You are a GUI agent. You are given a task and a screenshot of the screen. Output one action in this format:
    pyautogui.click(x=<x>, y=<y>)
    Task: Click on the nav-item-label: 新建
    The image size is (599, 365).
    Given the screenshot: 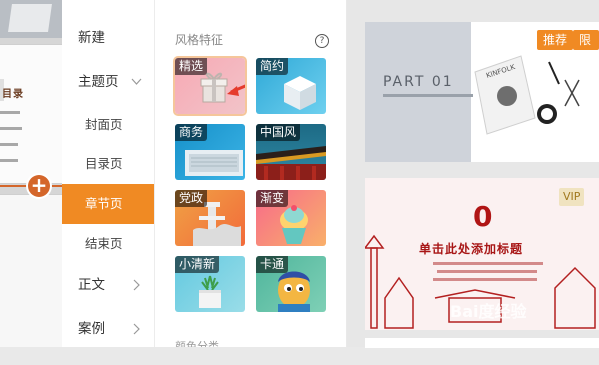 What is the action you would take?
    pyautogui.click(x=91, y=38)
    